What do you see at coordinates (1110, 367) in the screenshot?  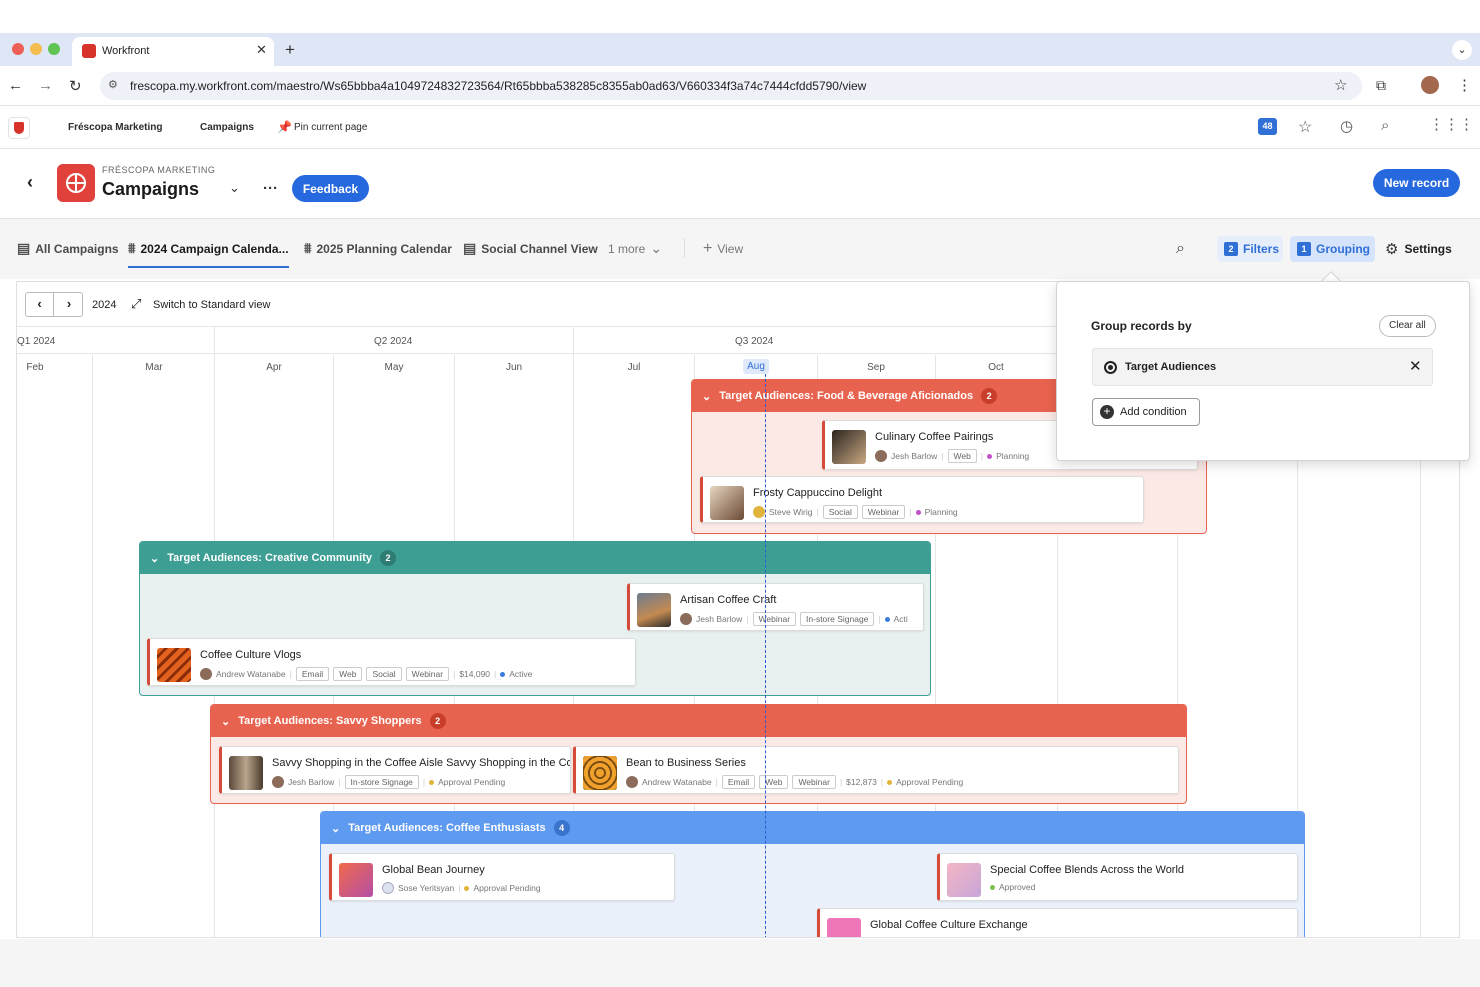 I see `field-type-icon` at bounding box center [1110, 367].